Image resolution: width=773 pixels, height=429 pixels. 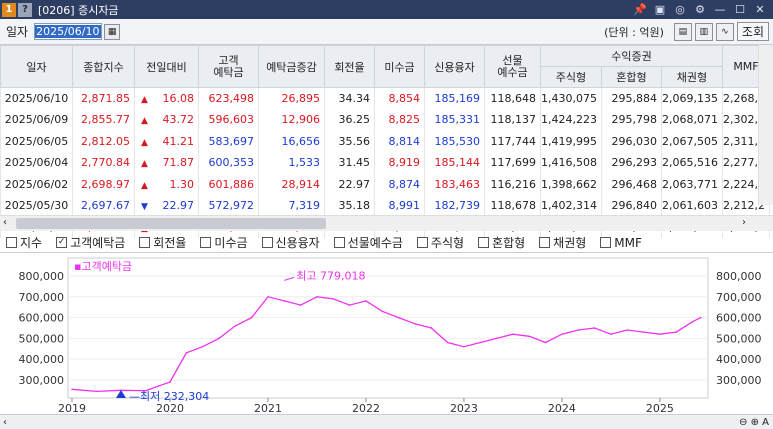 I want to click on cell-mixed-fund: 296,468, so click(x=631, y=184).